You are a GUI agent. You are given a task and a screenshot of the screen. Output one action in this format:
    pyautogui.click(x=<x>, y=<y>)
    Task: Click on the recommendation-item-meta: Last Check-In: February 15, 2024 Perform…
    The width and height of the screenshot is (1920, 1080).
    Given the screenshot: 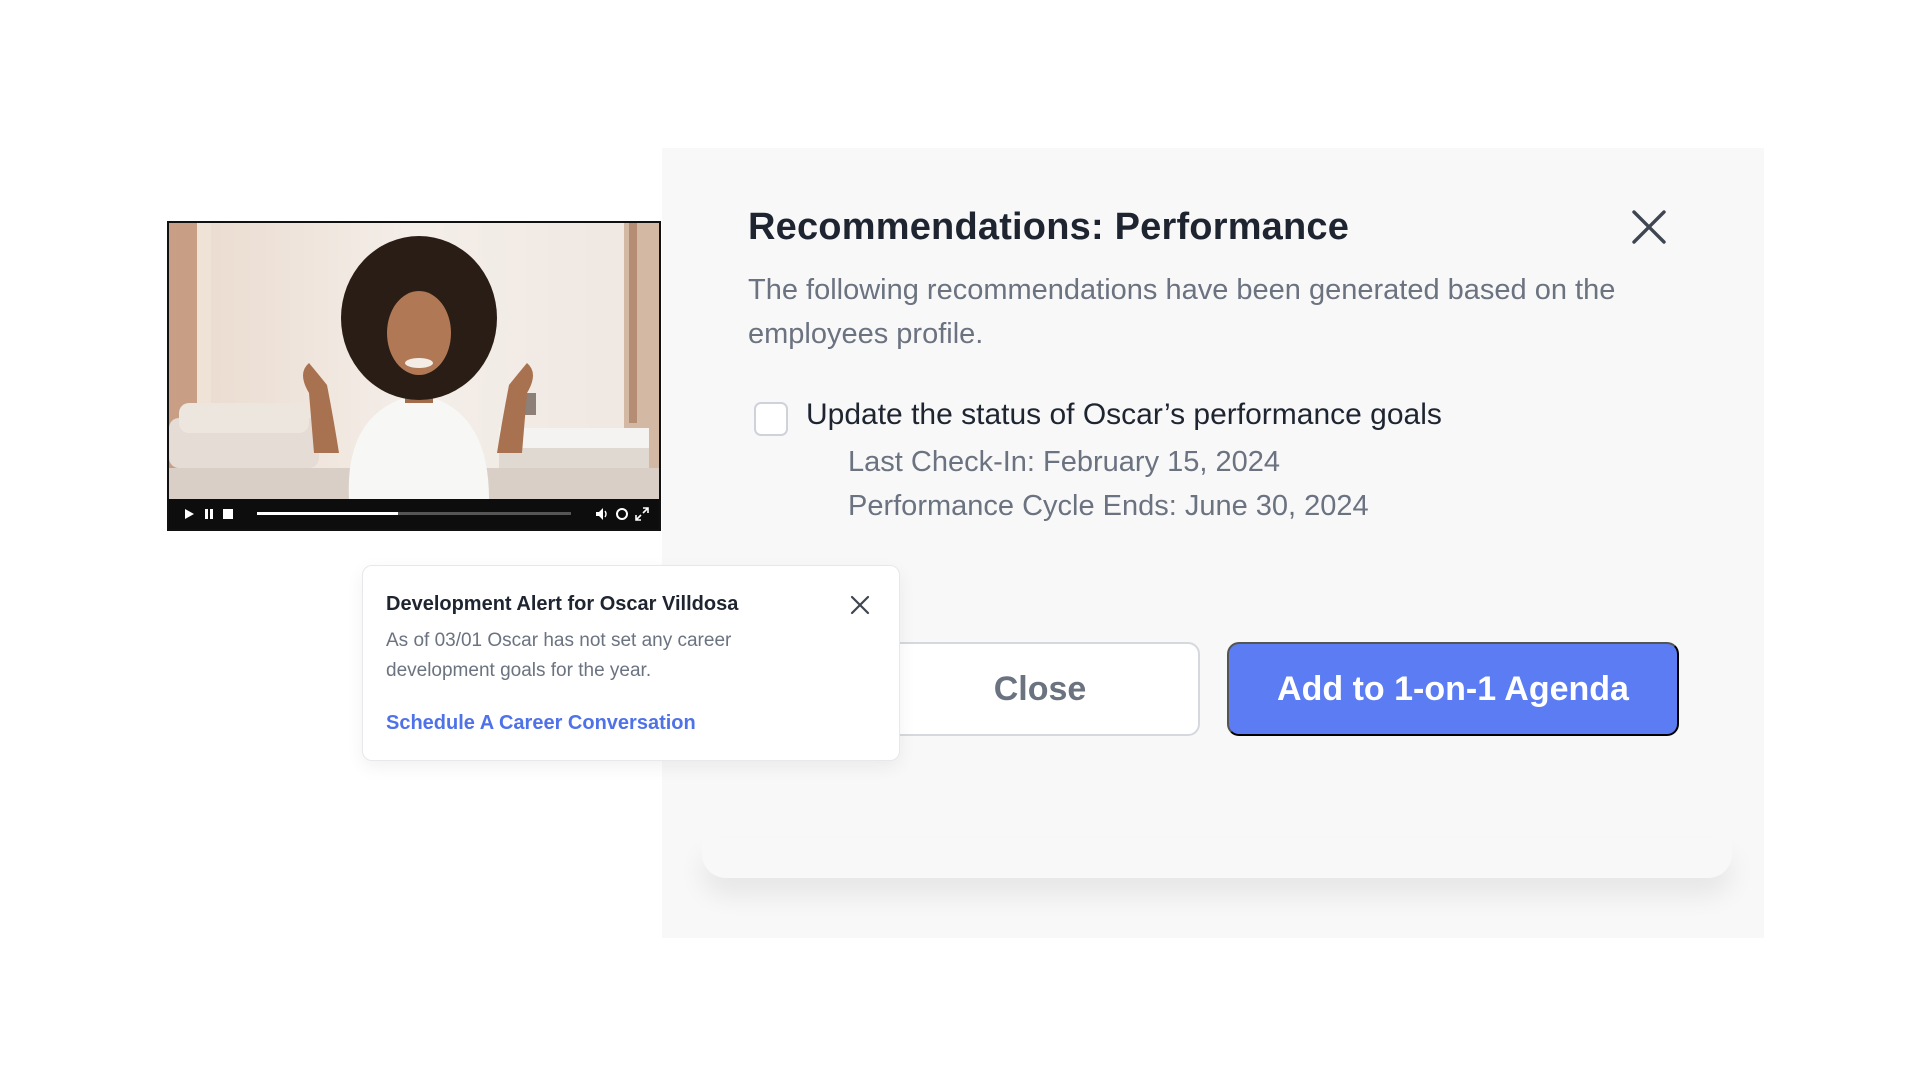 What is the action you would take?
    pyautogui.click(x=1108, y=484)
    